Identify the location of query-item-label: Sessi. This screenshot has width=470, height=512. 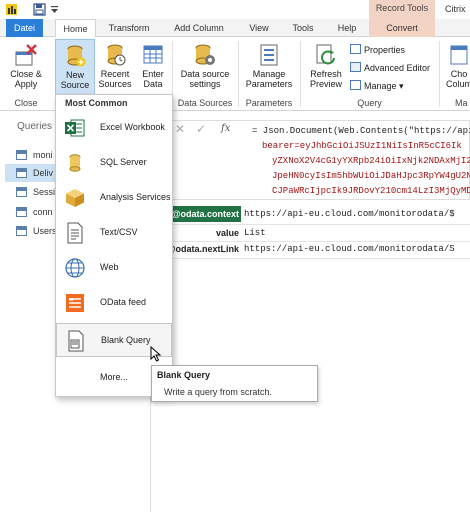
(44, 192).